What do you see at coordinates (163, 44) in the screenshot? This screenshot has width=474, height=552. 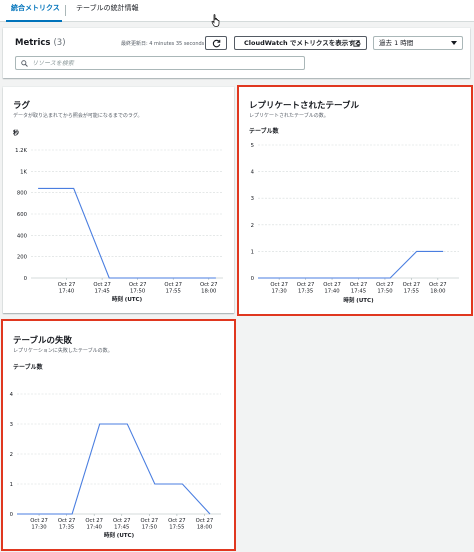 I see `last-updated-text: 最終更新日: 4 minutes 35 seconds` at bounding box center [163, 44].